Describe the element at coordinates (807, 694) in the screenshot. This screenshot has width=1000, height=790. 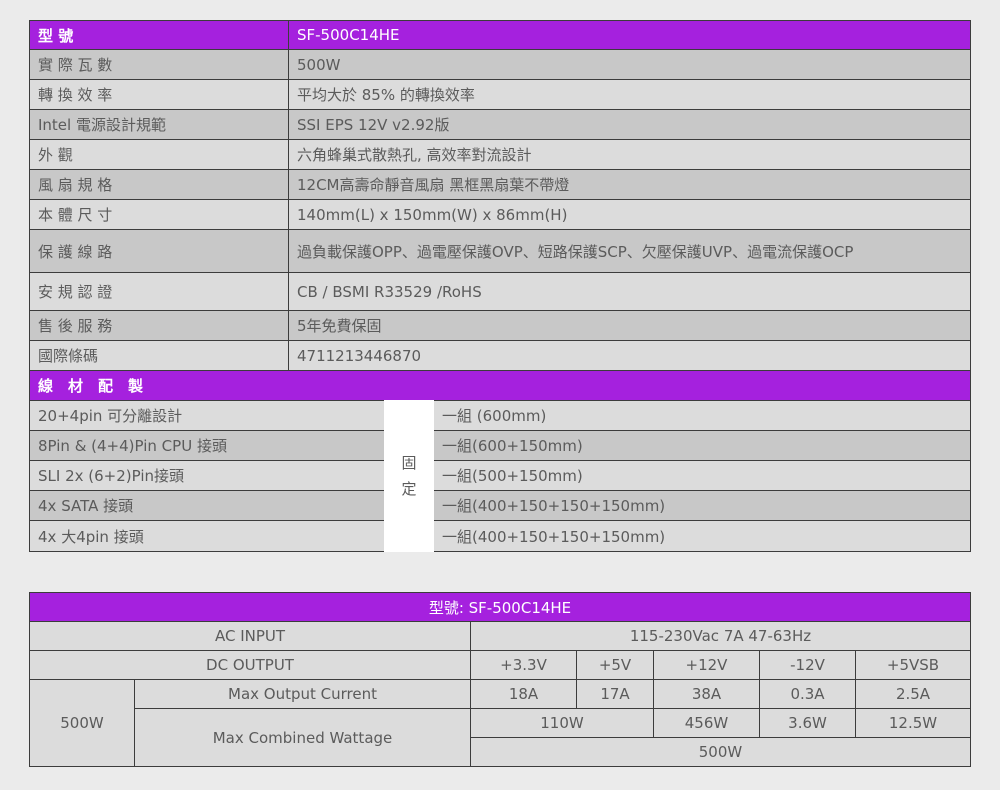
I see `max-current-value: 0.3A` at that location.